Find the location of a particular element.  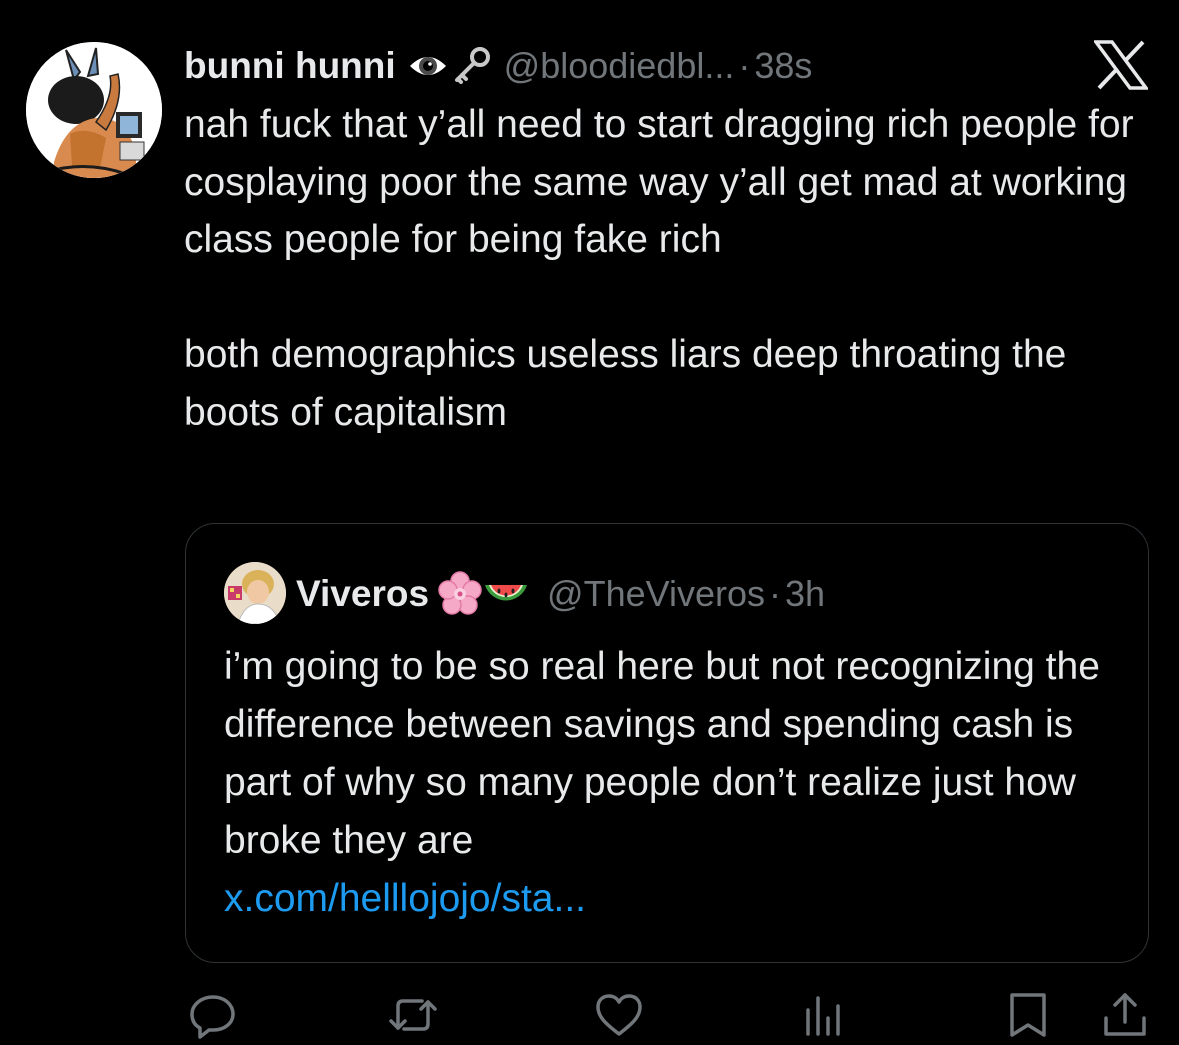

action-bar is located at coordinates (589, 1017).